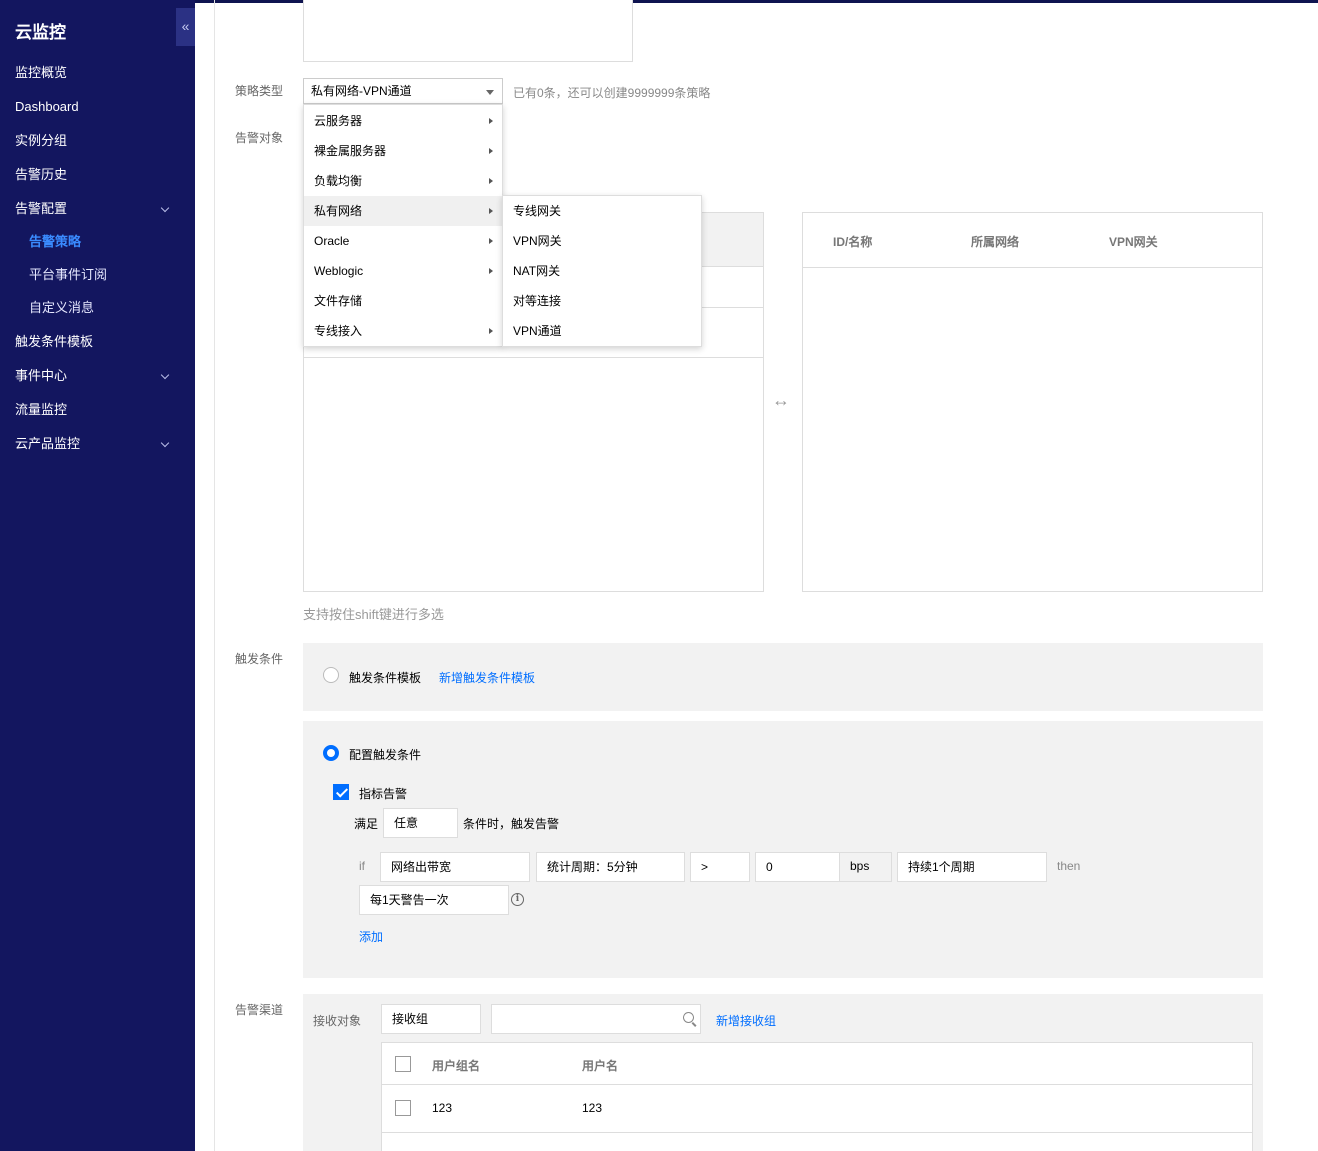  What do you see at coordinates (720, 867) in the screenshot?
I see `operator-select: >` at bounding box center [720, 867].